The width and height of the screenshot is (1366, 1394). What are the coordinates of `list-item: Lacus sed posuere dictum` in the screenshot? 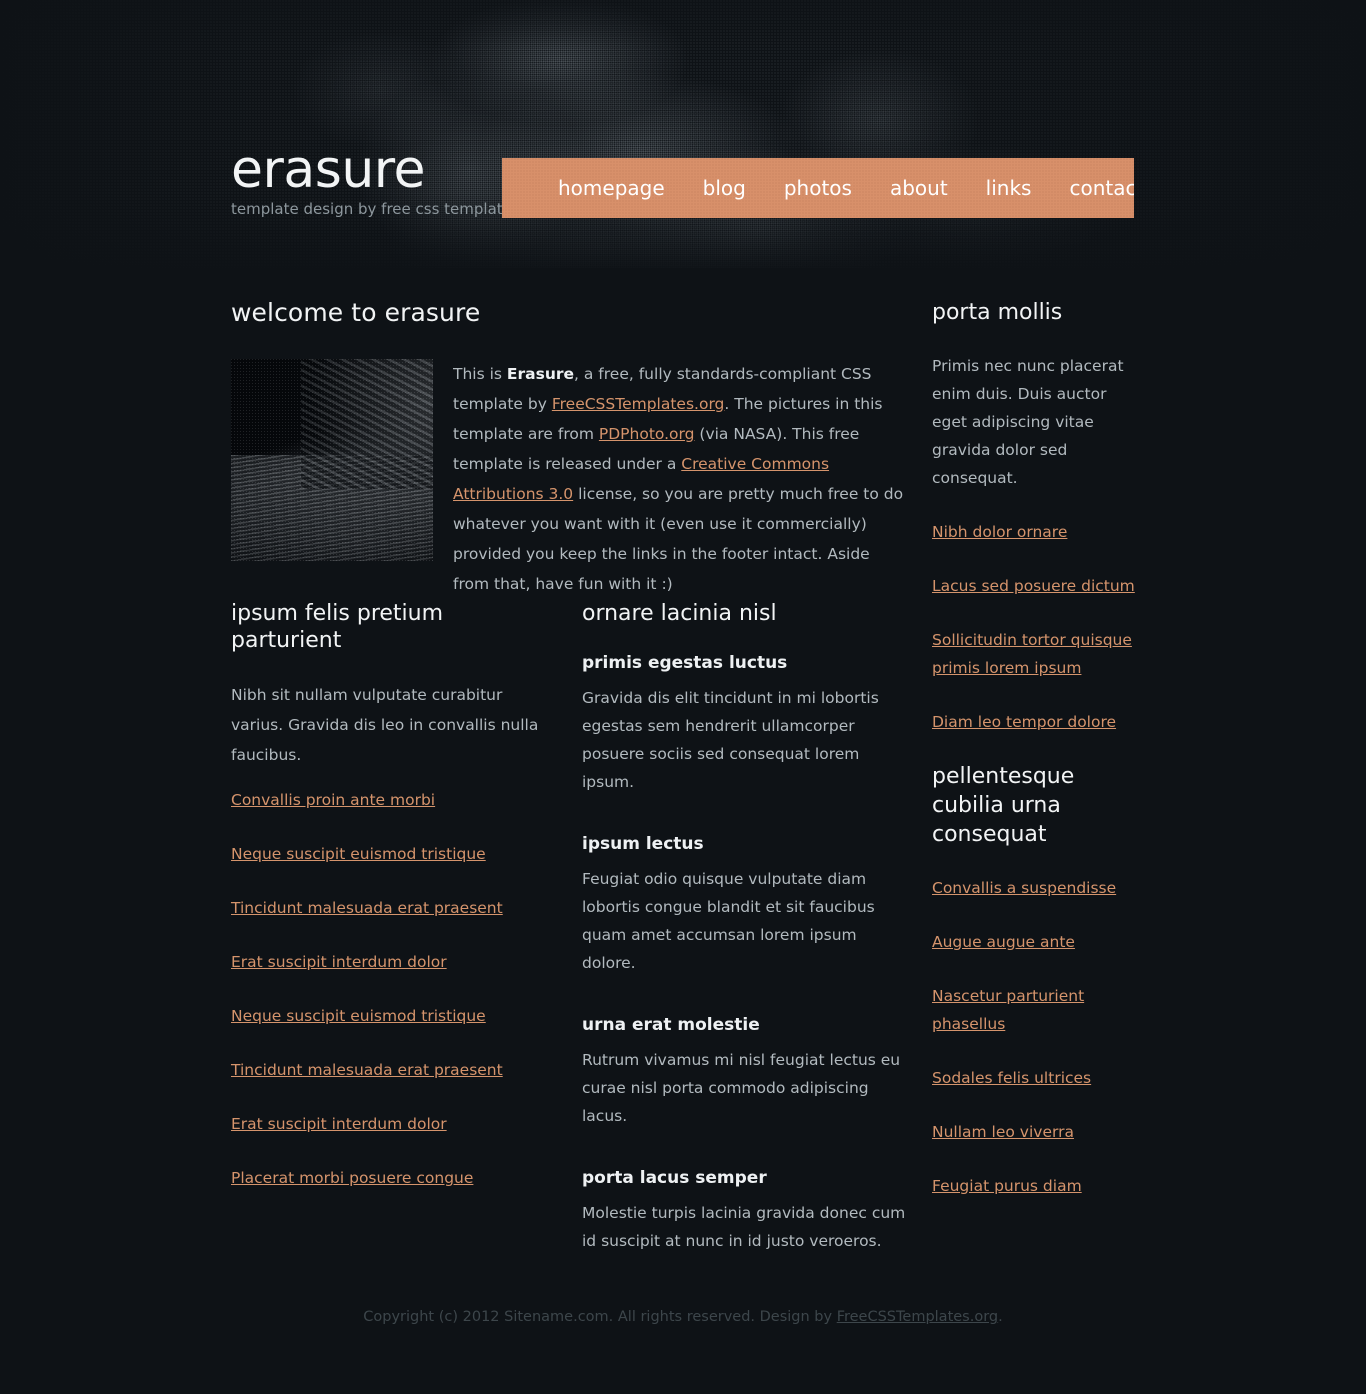 It's located at (1034, 586).